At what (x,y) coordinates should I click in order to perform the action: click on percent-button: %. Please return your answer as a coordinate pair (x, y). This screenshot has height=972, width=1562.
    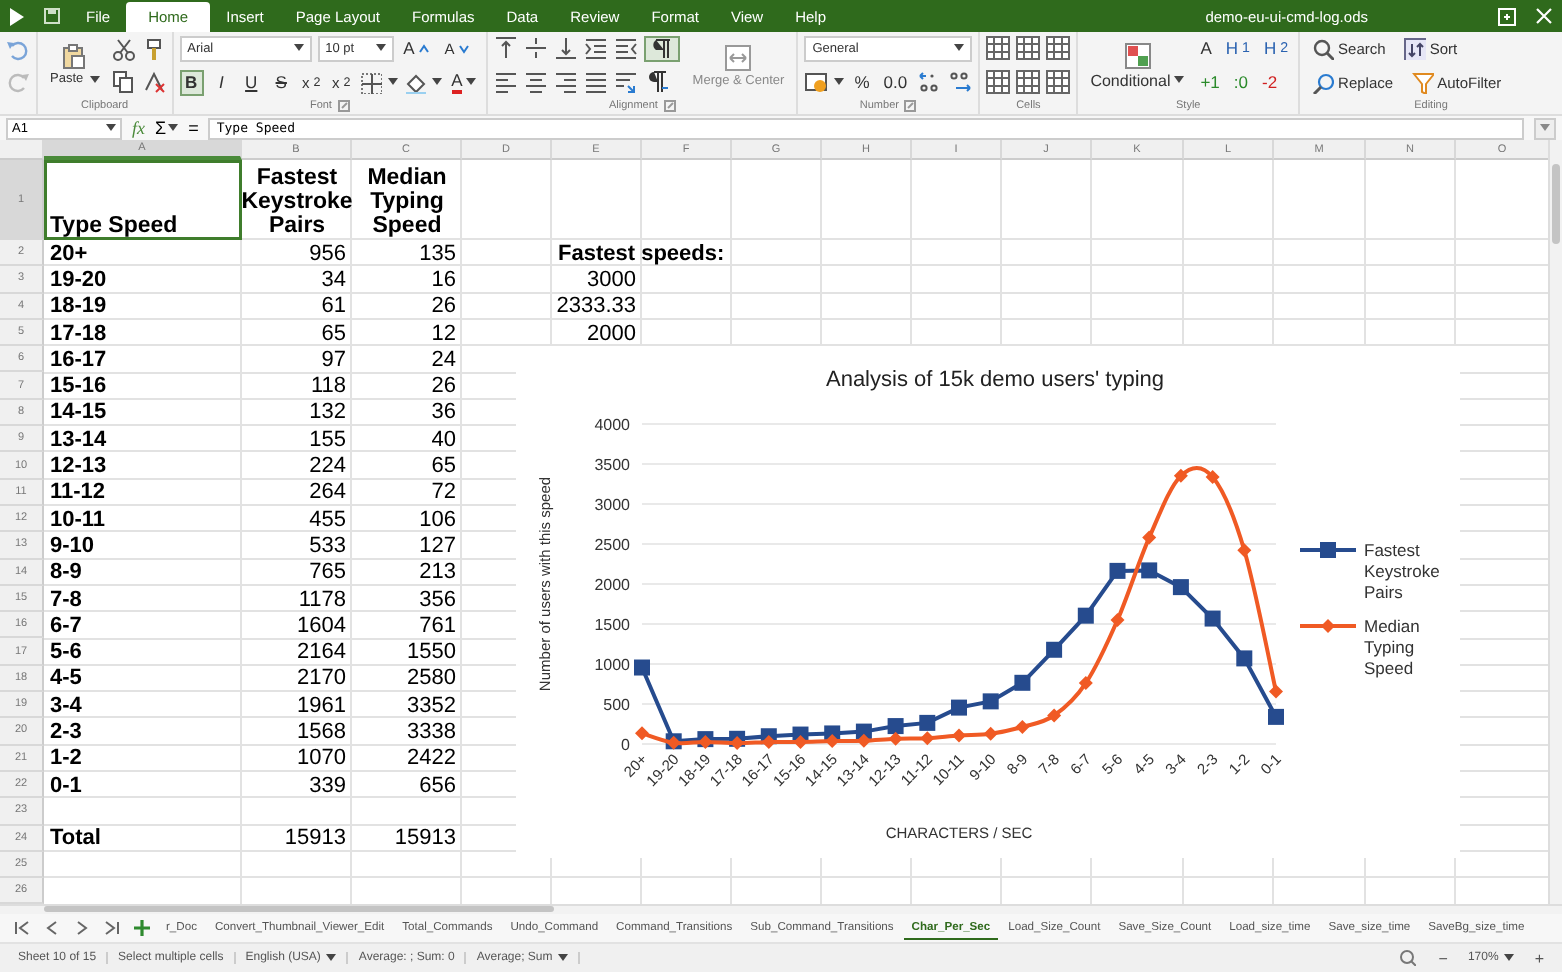
    Looking at the image, I should click on (862, 82).